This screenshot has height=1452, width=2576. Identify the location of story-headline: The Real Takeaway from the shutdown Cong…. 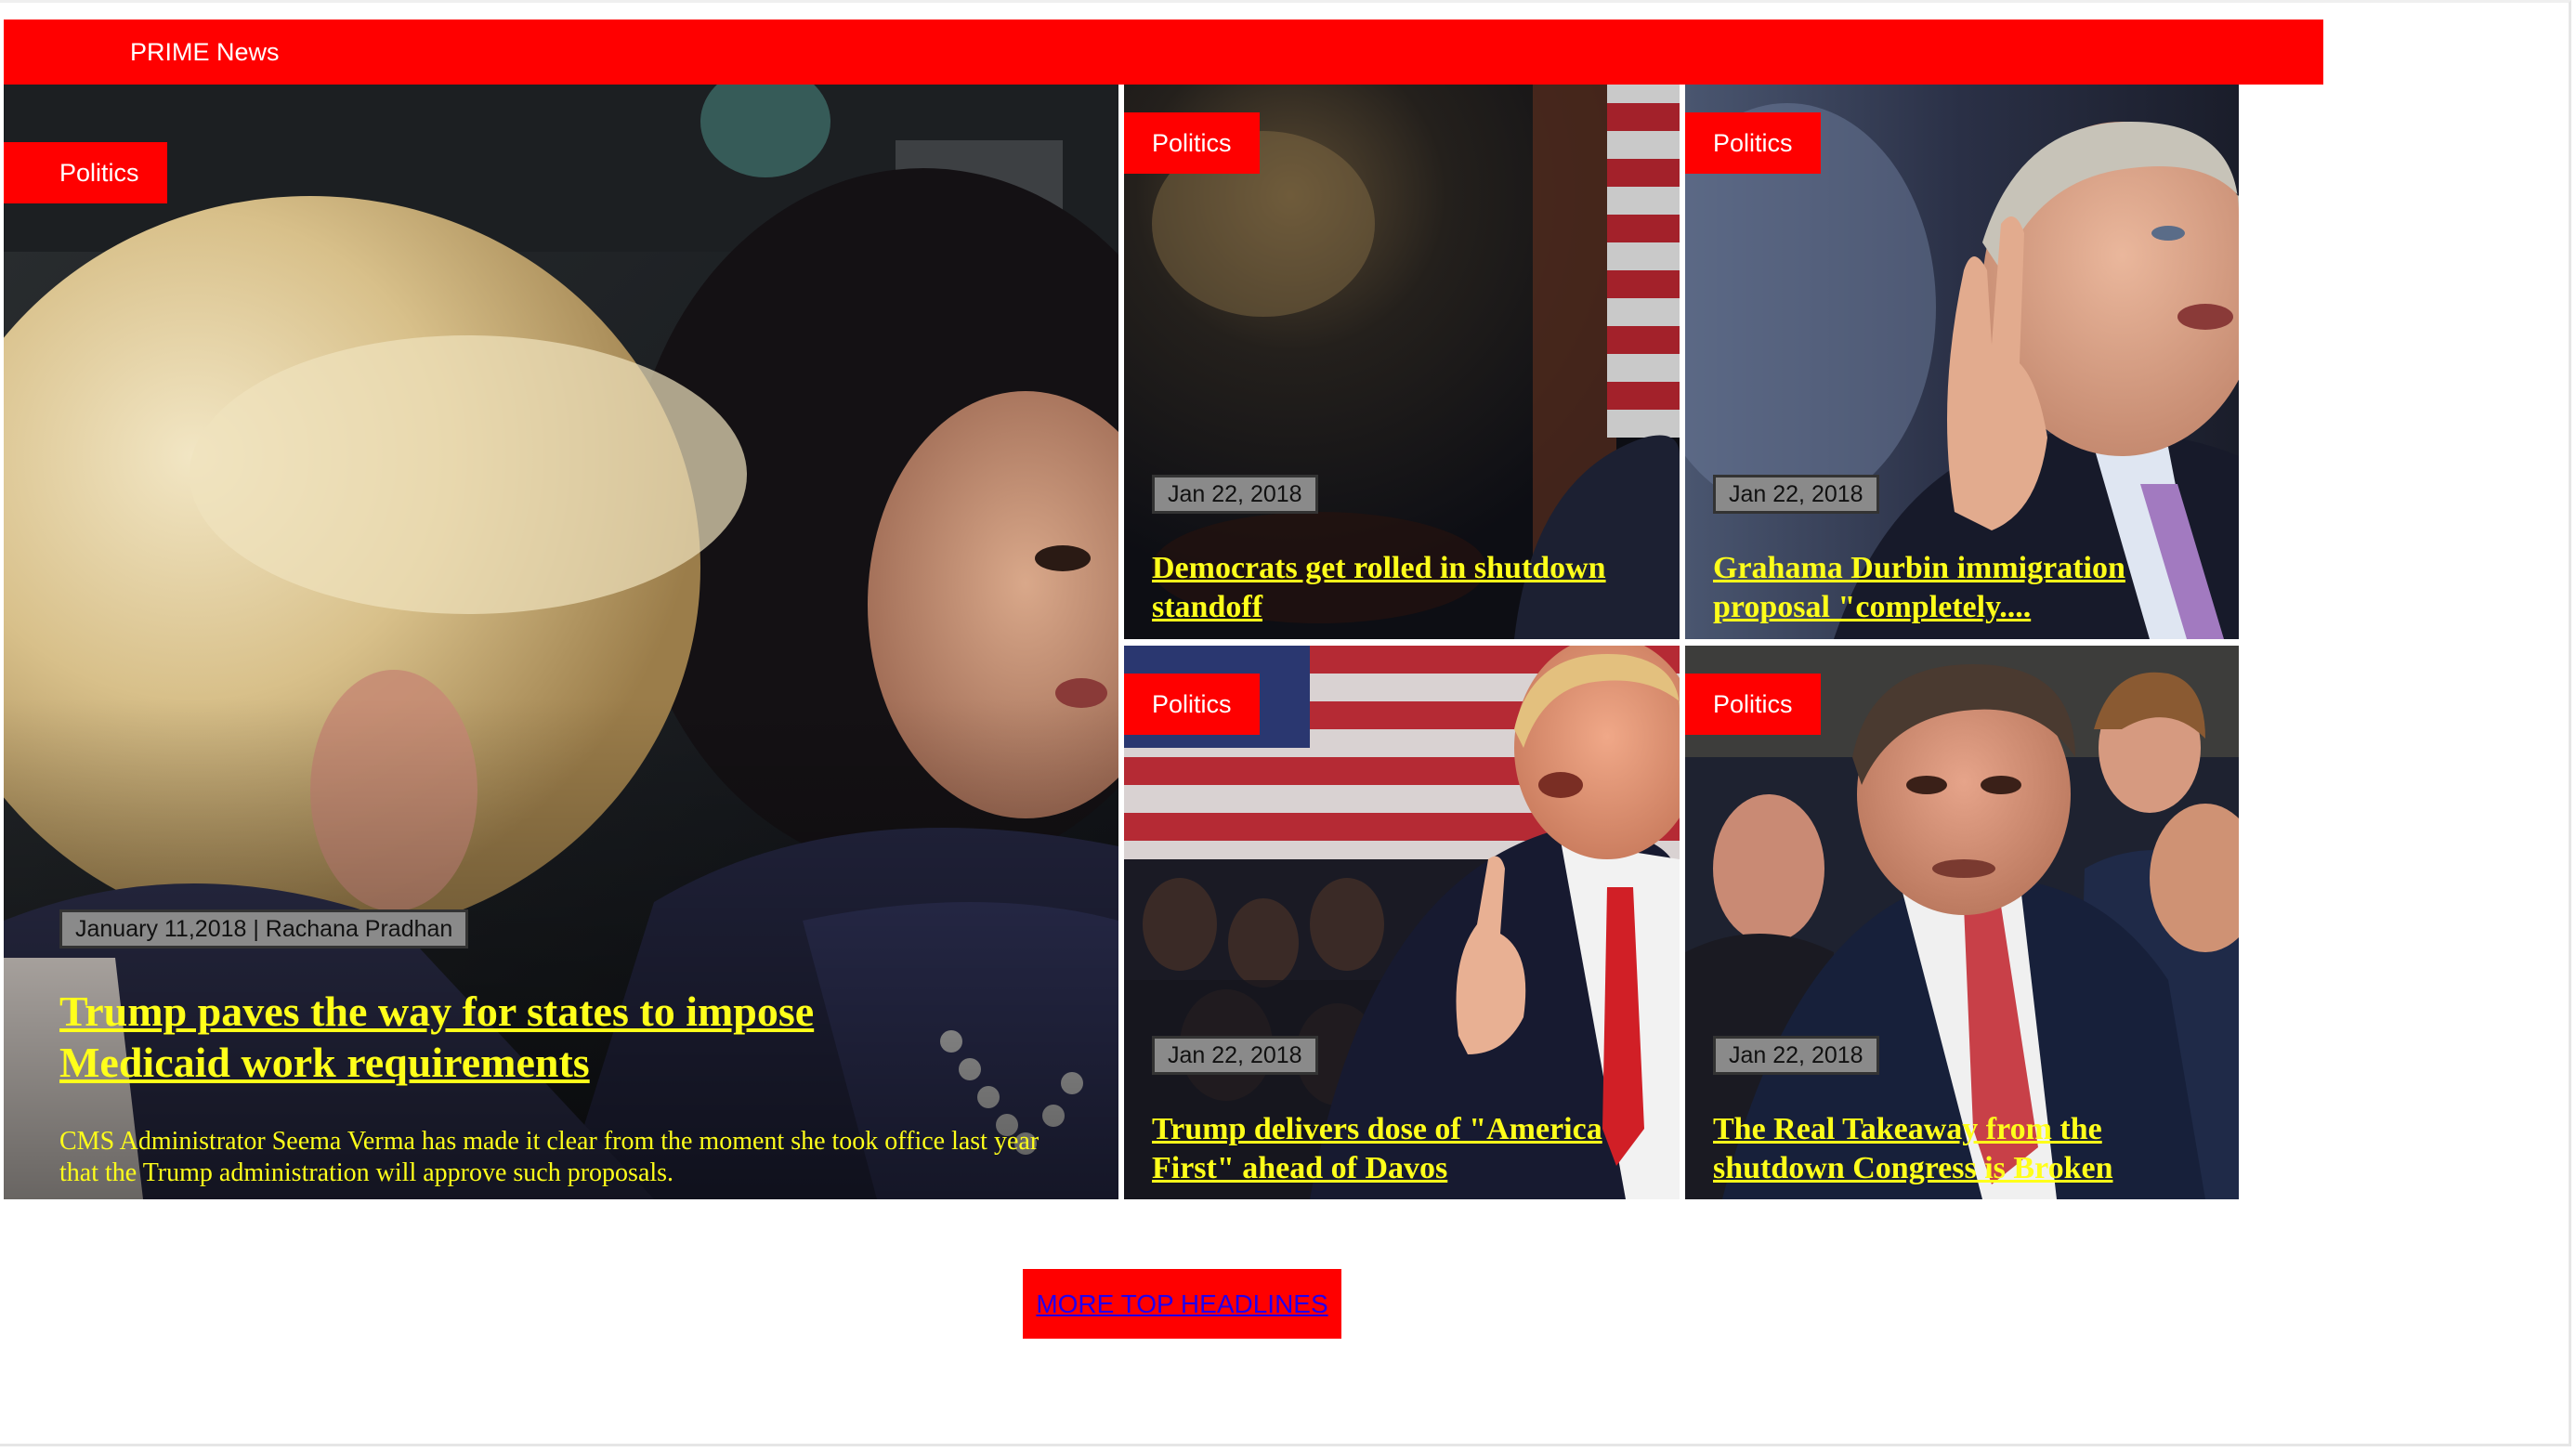
(1973, 1149).